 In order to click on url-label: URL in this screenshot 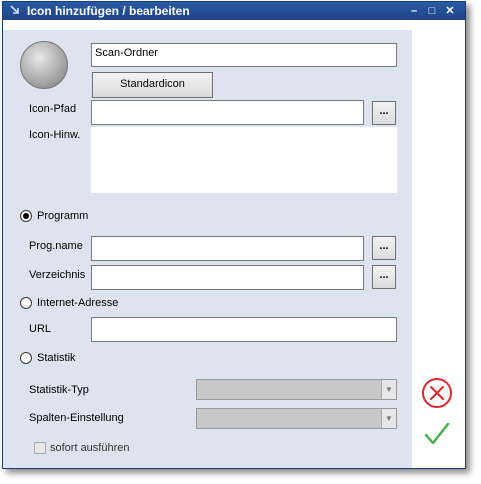, I will do `click(40, 329)`.